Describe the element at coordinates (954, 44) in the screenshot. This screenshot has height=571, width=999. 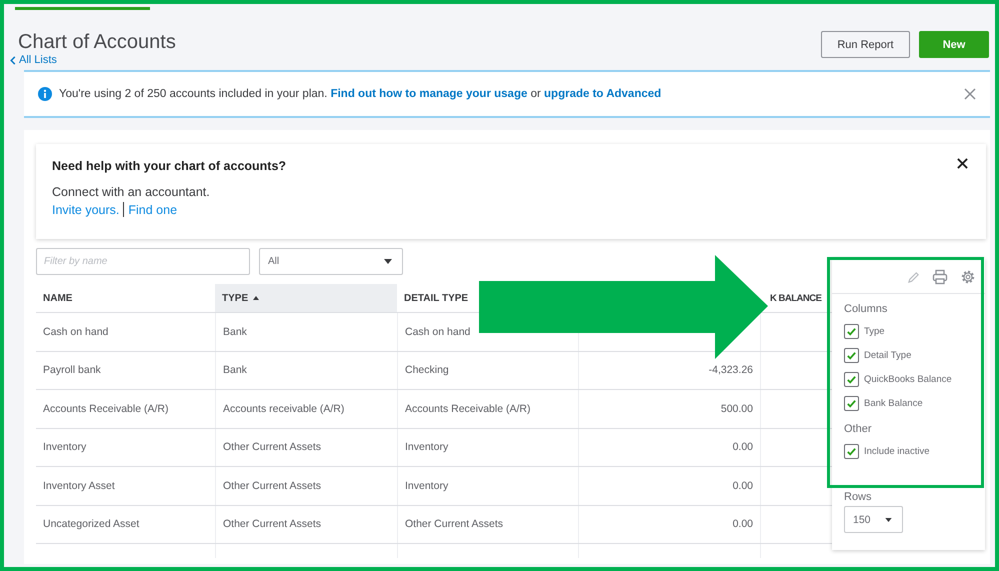
I see `new-button: New` at that location.